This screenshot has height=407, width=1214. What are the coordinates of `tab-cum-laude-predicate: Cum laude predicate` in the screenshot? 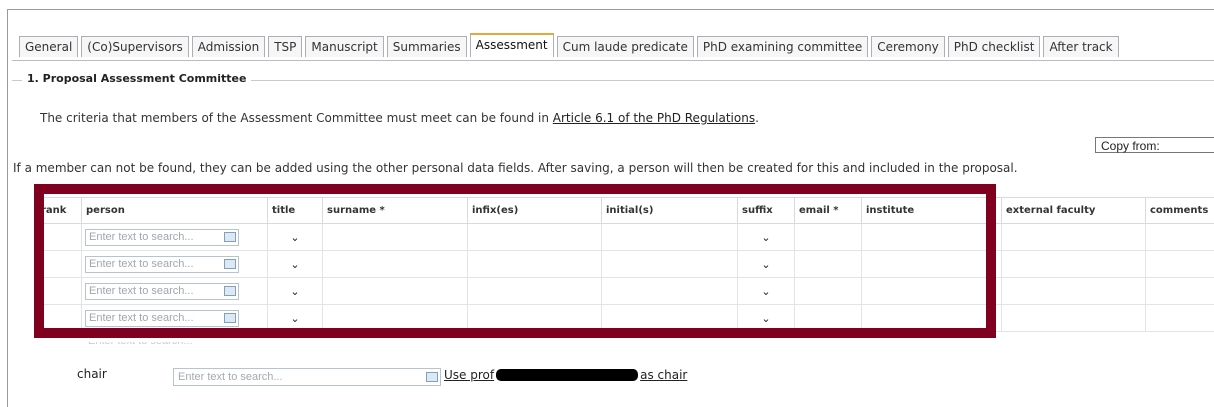 It's located at (625, 46).